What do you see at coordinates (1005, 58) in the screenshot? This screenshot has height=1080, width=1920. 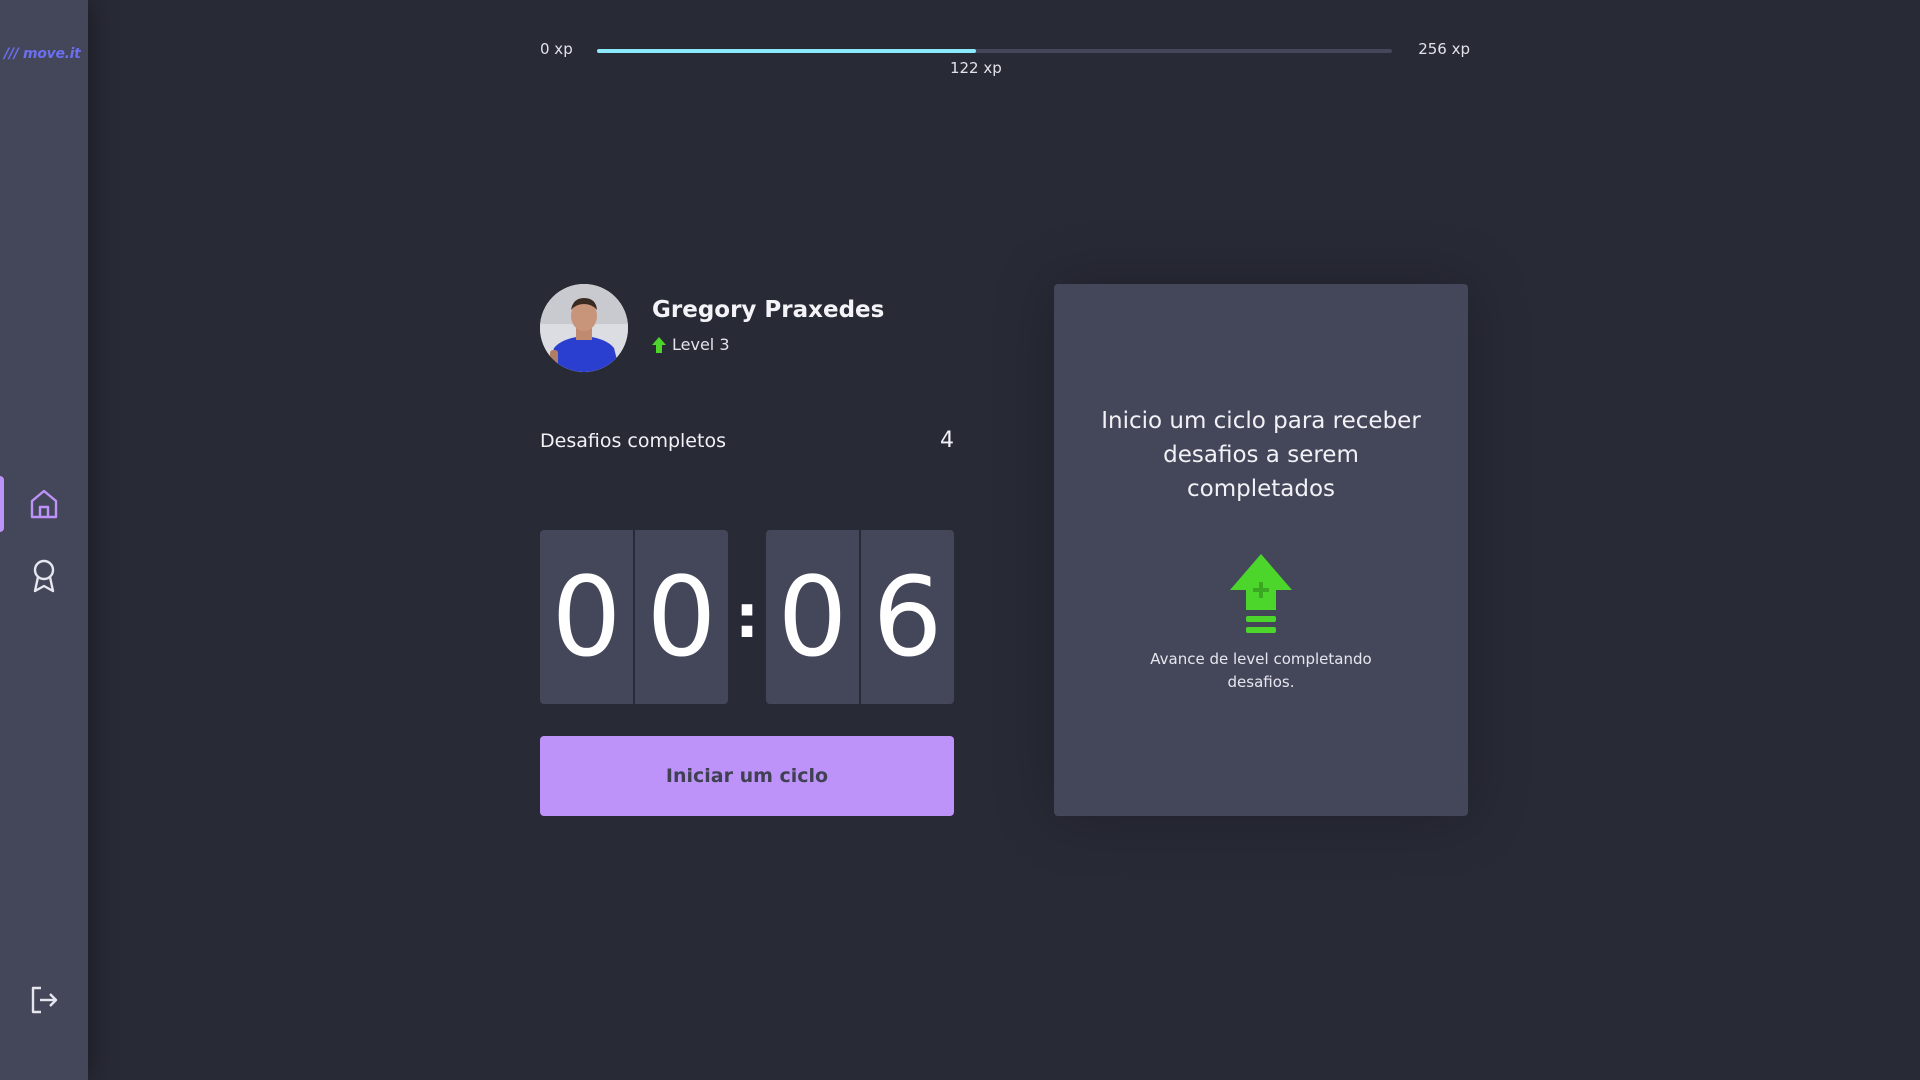 I see `experience-bar: 0 xp 122 xp 256 xp` at bounding box center [1005, 58].